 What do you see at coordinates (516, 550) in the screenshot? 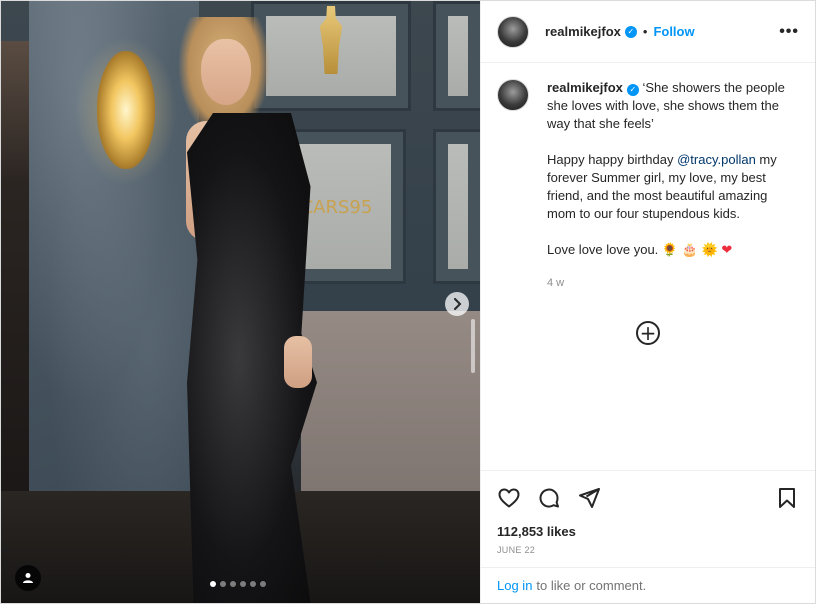
I see `post-date: JUNE 22` at bounding box center [516, 550].